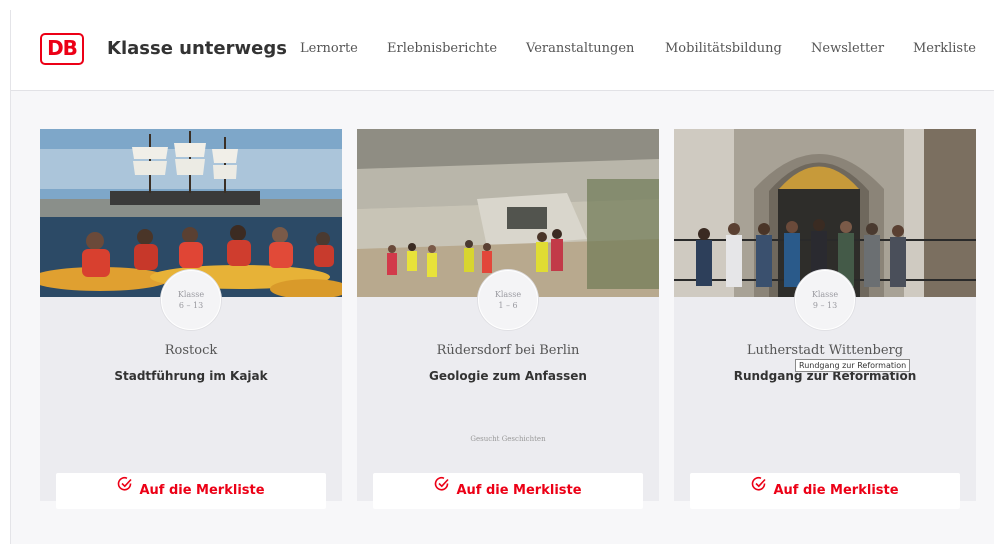  Describe the element at coordinates (944, 48) in the screenshot. I see `nav-item-merkliste: Merkliste` at that location.